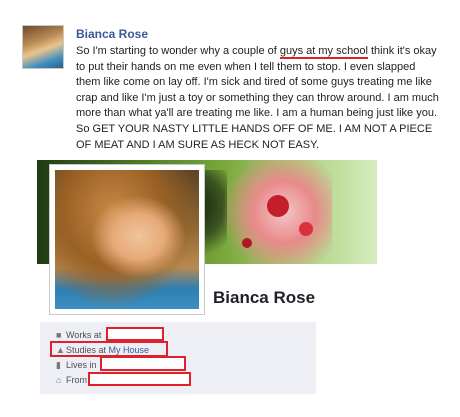  Describe the element at coordinates (58, 365) in the screenshot. I see `building-icon: ▮` at that location.